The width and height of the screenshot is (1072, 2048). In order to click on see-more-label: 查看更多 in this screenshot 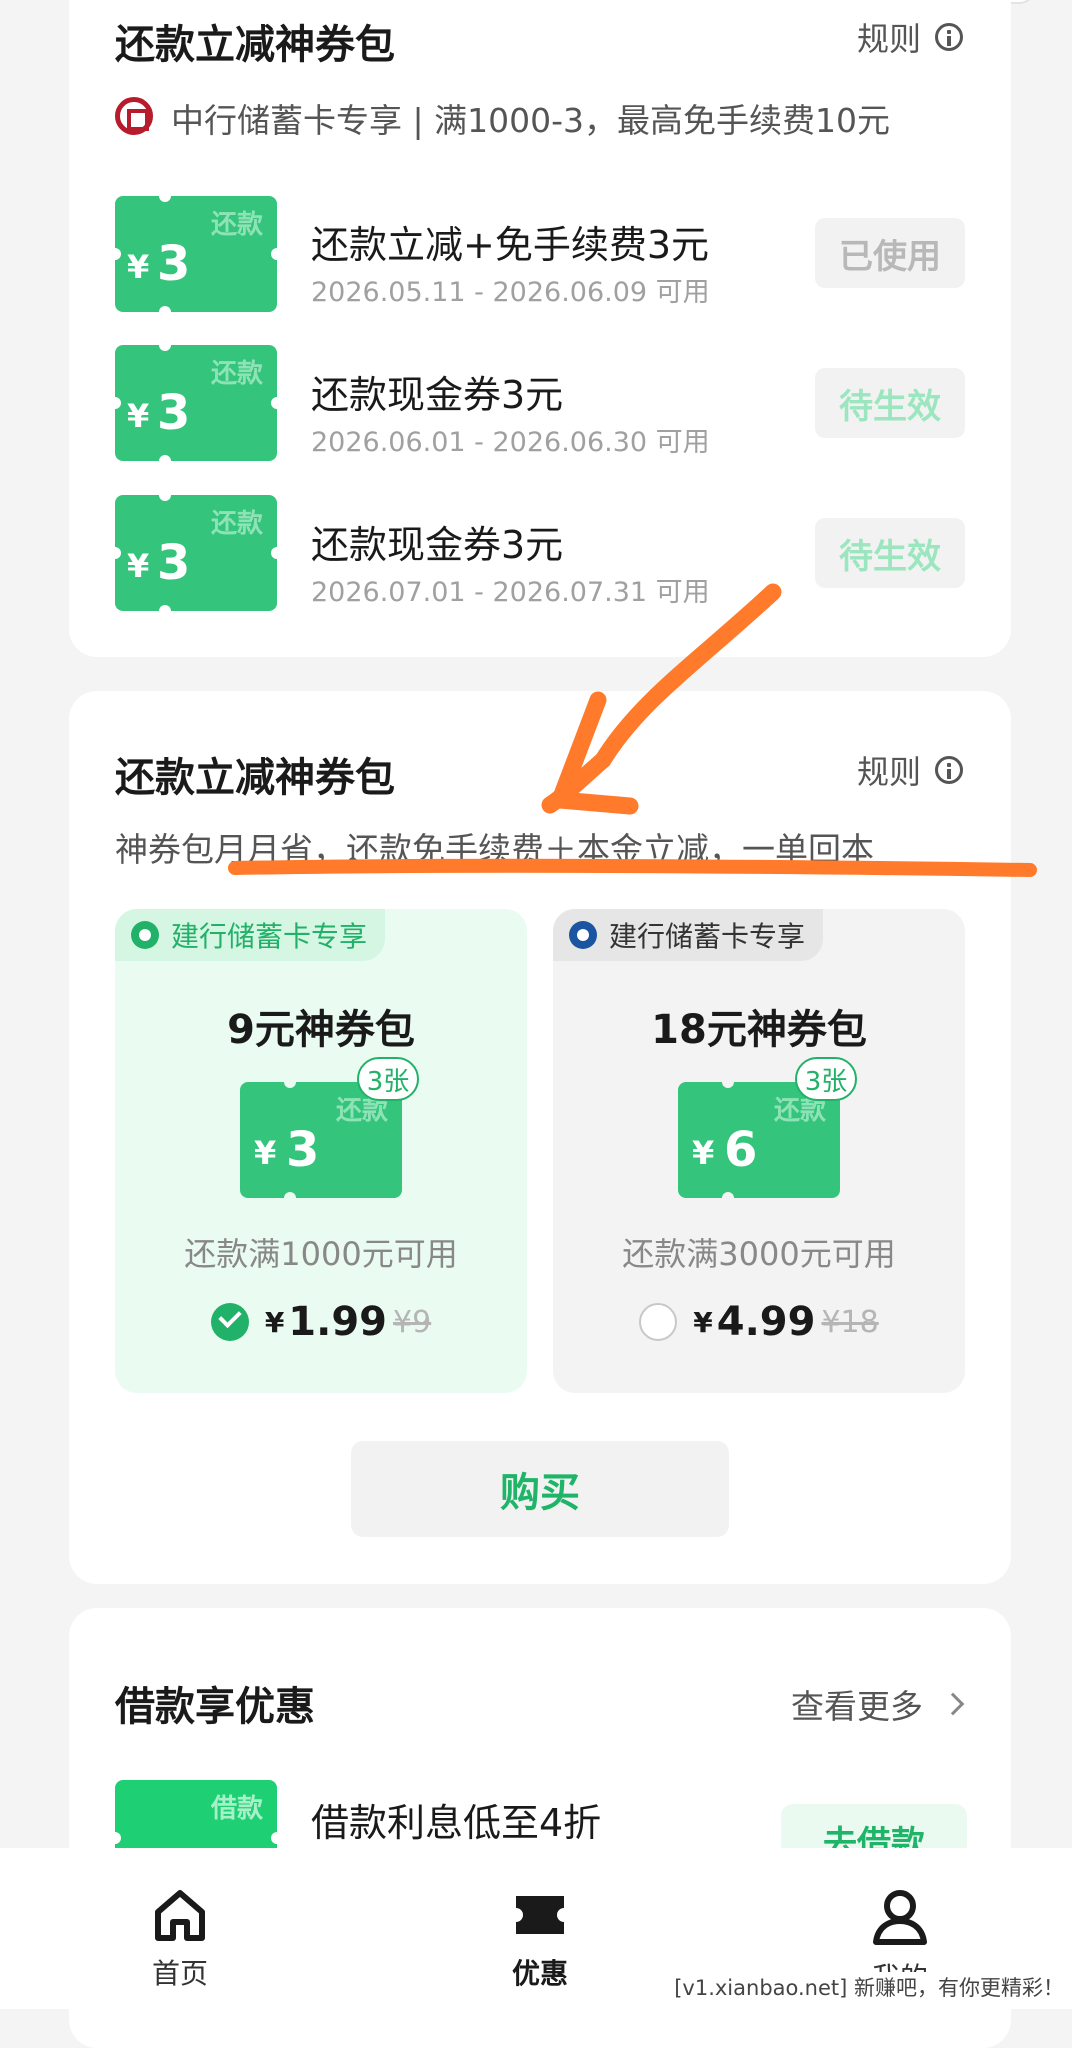, I will do `click(857, 1706)`.